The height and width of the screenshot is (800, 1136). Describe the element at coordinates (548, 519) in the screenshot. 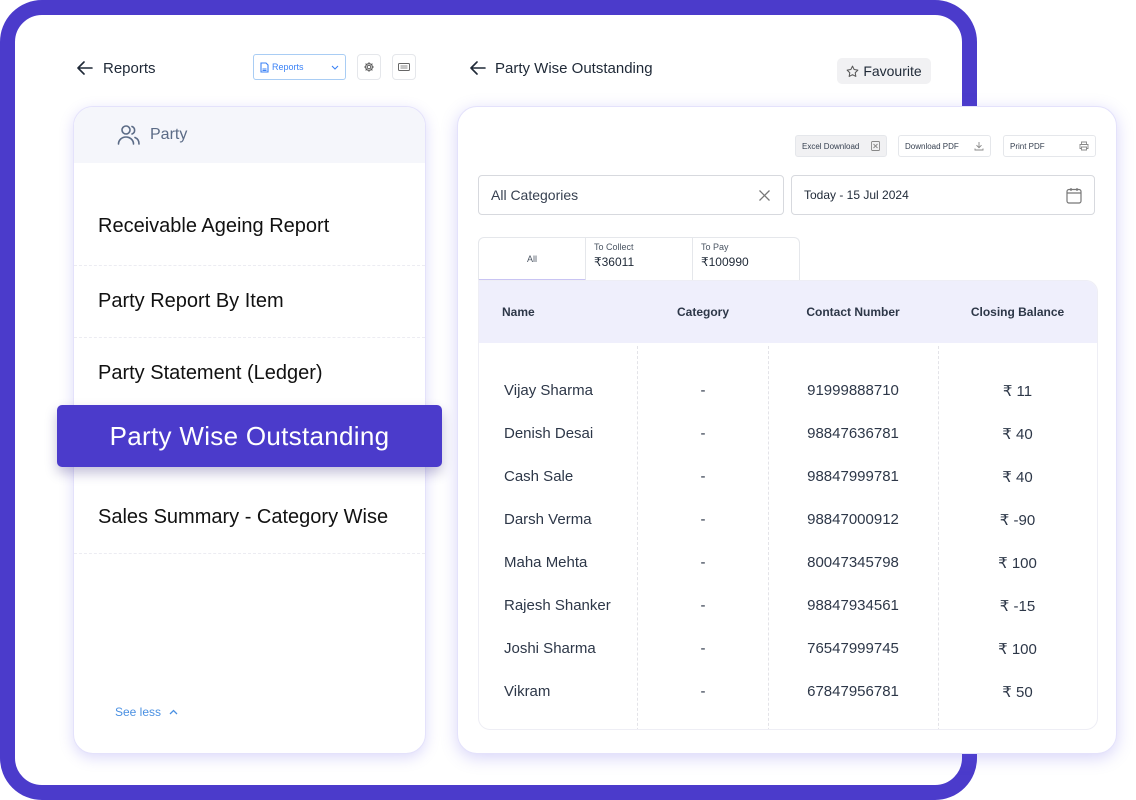

I see `party-name: Darsh Verma` at that location.